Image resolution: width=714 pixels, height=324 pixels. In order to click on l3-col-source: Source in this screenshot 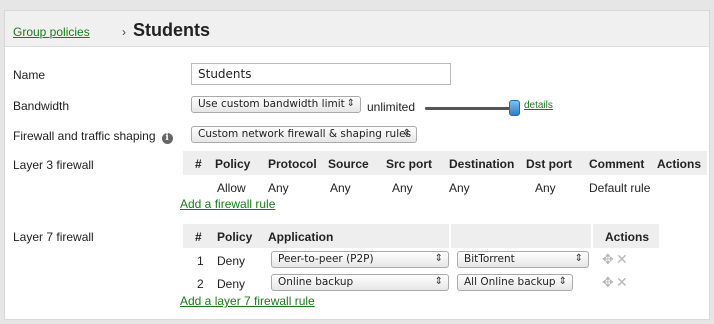, I will do `click(348, 164)`.